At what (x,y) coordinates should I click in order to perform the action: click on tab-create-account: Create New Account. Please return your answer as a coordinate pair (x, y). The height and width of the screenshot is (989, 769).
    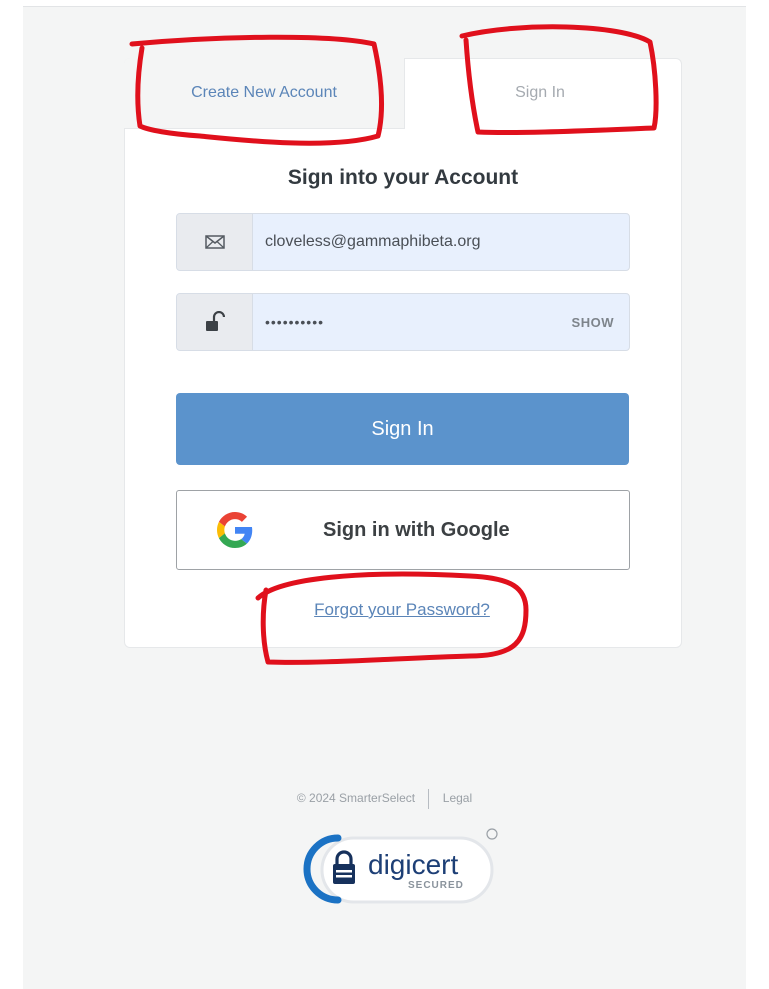
    Looking at the image, I should click on (264, 93).